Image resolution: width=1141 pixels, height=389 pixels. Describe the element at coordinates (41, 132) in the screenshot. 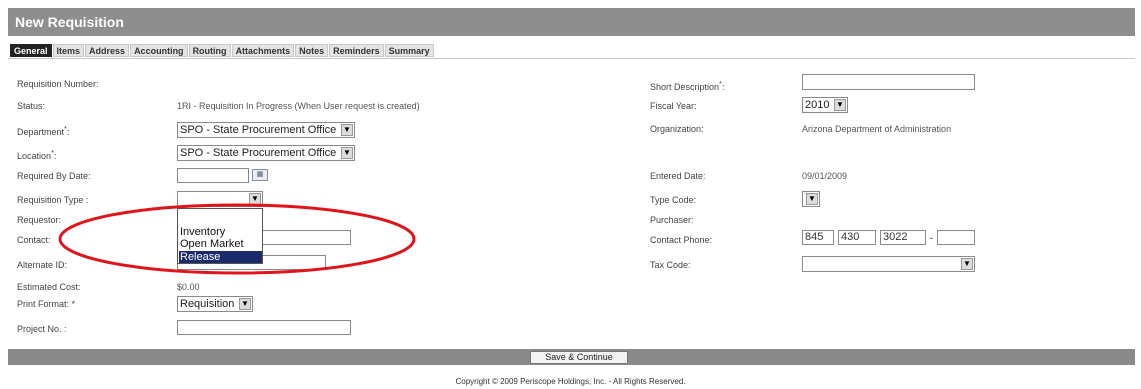

I see `department-label-text: Department` at that location.